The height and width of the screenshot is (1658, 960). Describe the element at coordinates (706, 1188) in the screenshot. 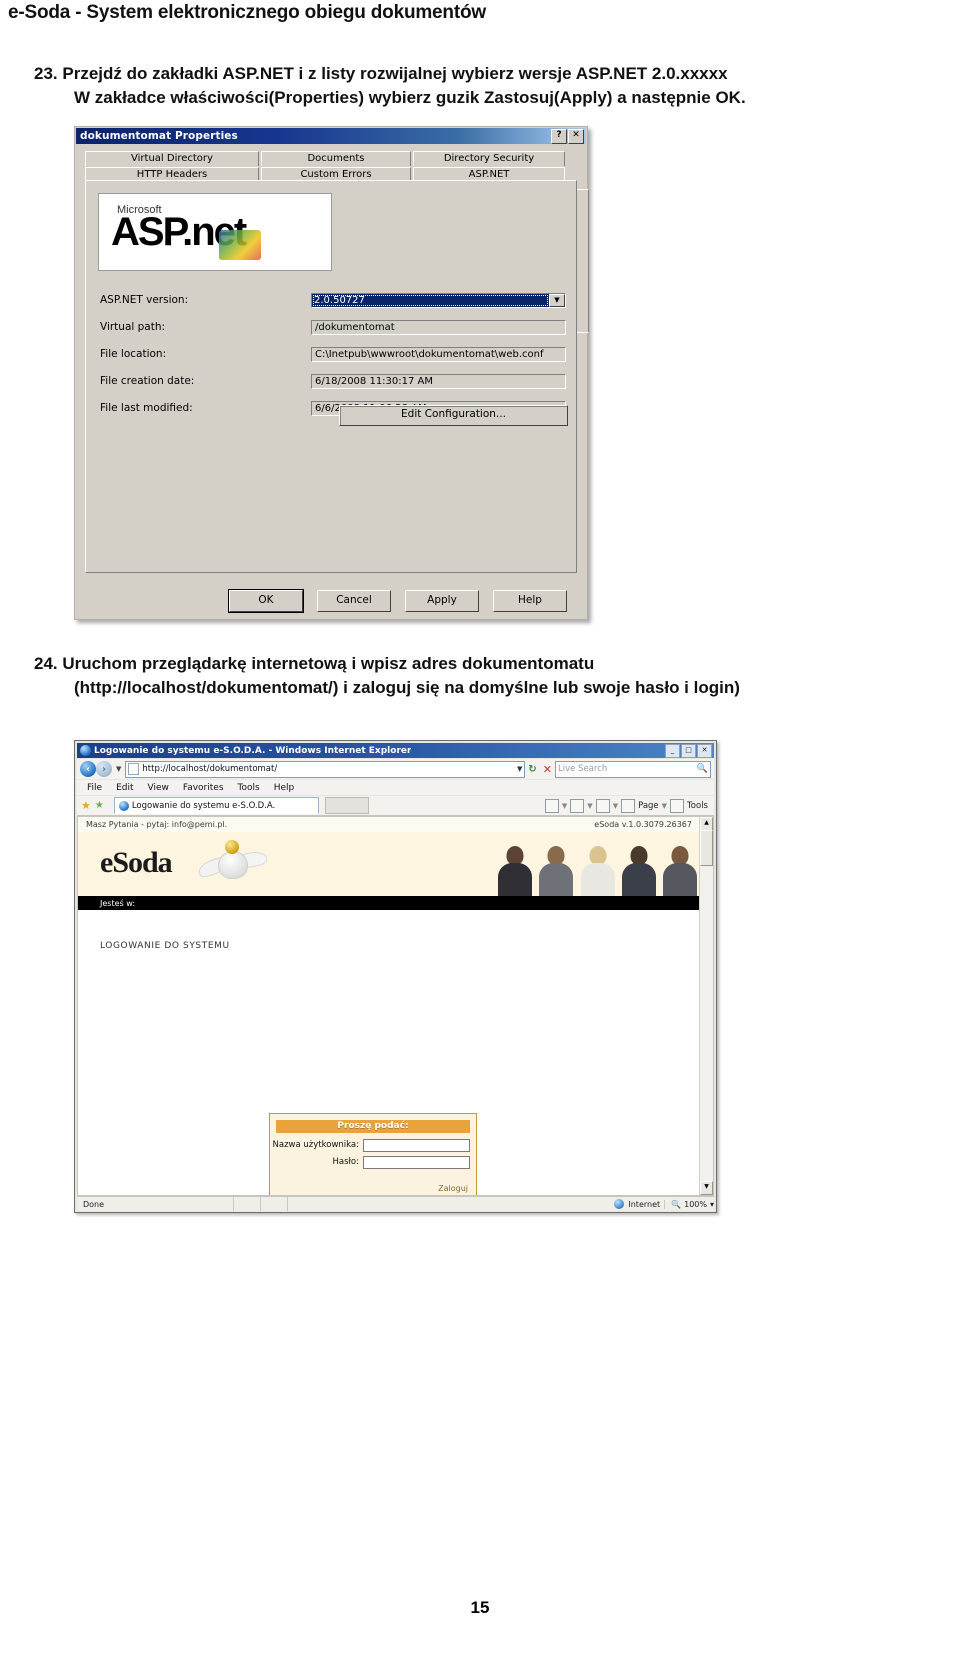

I see `scroll-down-icon: ▼` at that location.